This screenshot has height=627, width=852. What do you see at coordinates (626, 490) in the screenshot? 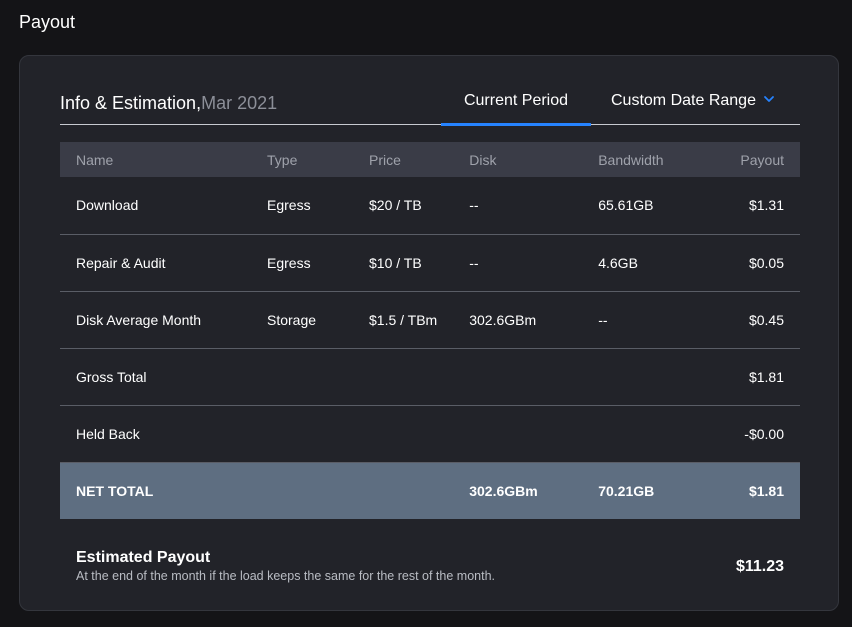
I see `net-total-bandwidth: 70.21GB` at bounding box center [626, 490].